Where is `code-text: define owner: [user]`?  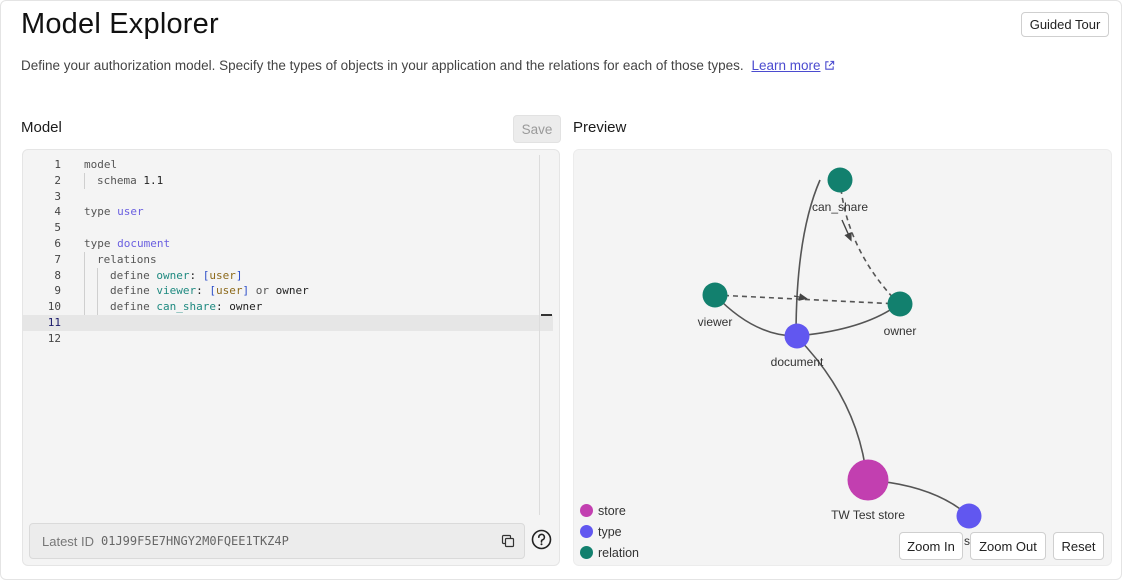 code-text: define owner: [user] is located at coordinates (163, 275).